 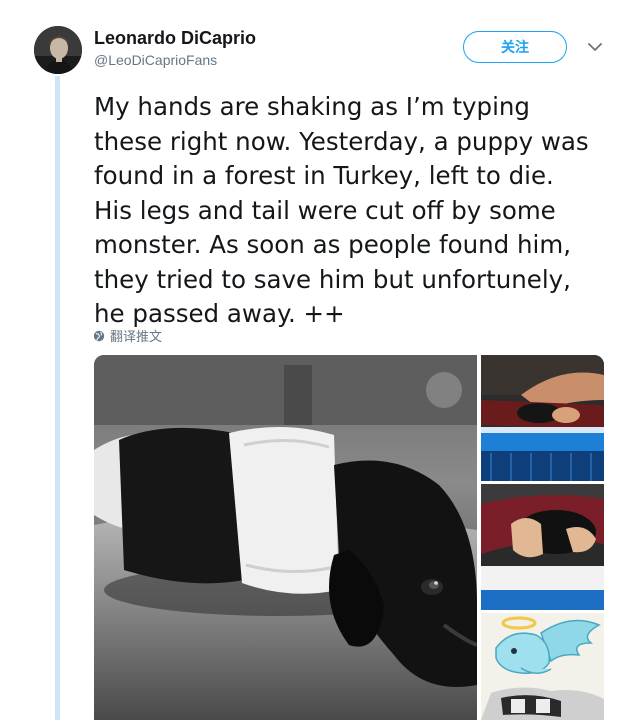 I want to click on translate-label: 翻译推文, so click(x=136, y=337).